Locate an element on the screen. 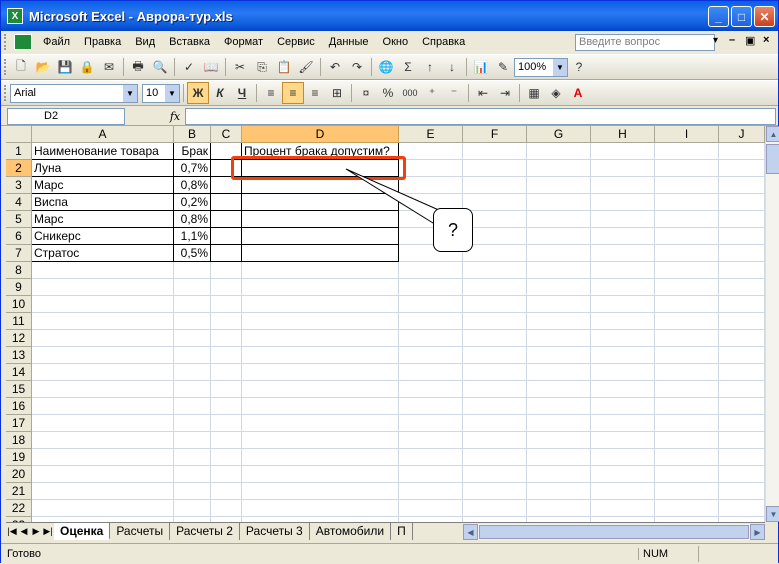  vertical-scrollbar: ▲ ▼ is located at coordinates (772, 324).